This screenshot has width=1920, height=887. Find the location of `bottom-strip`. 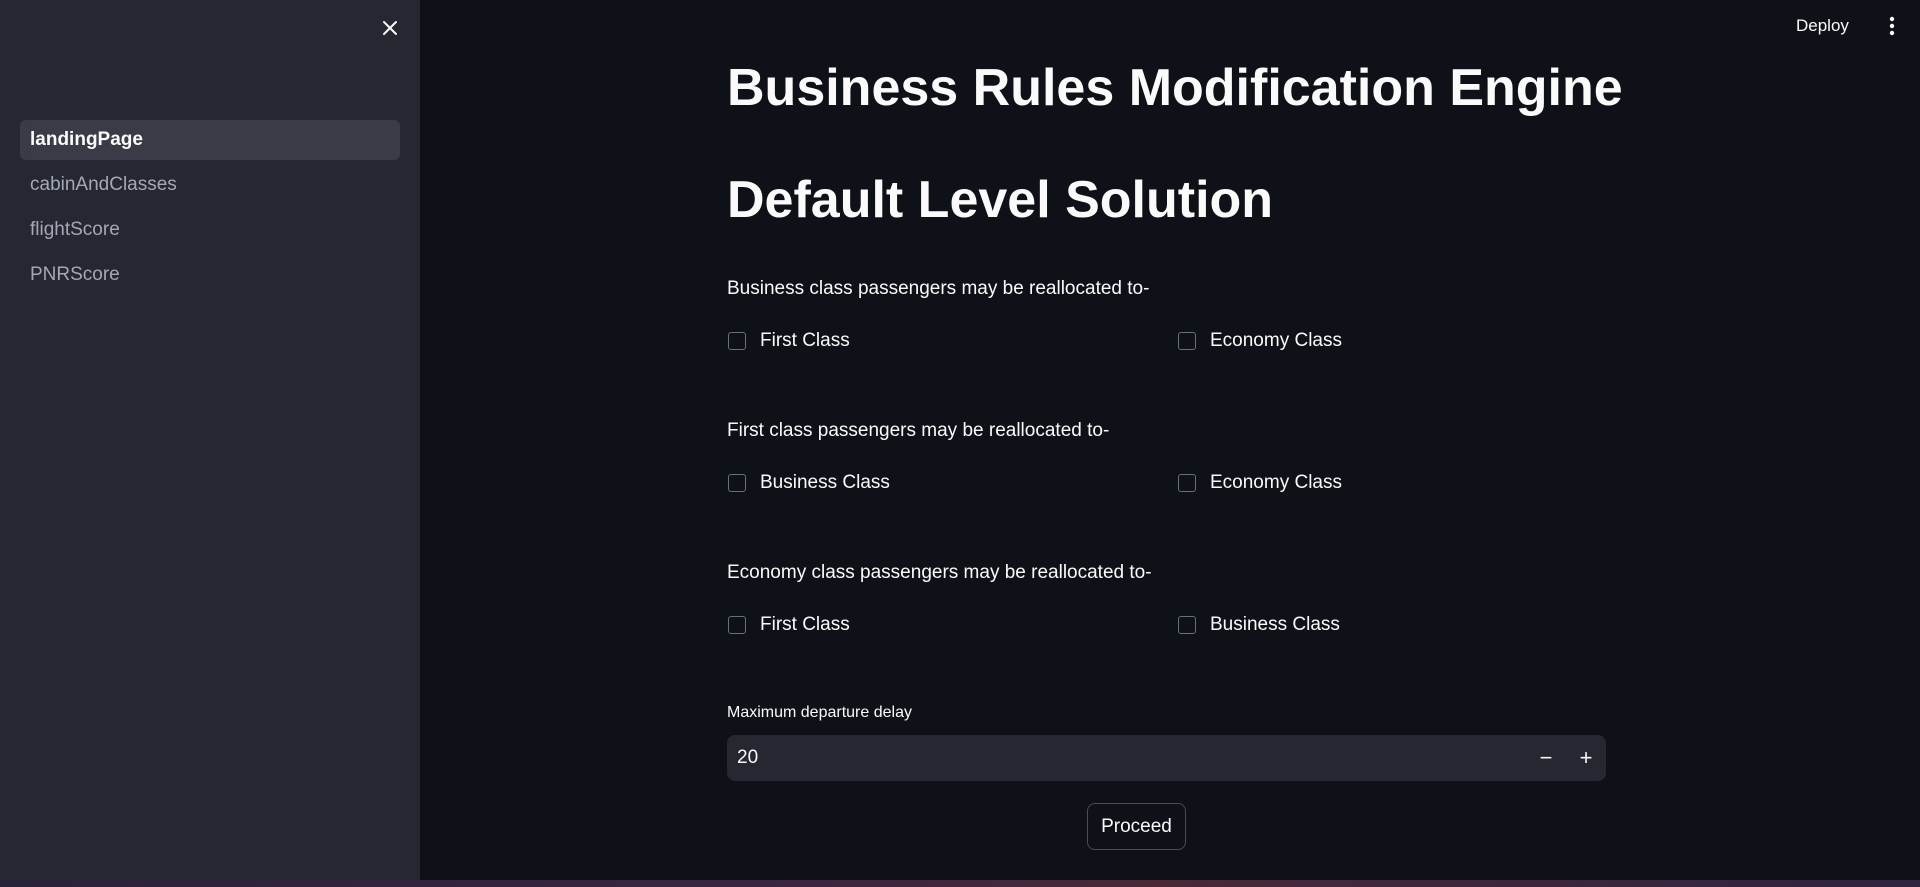

bottom-strip is located at coordinates (960, 883).